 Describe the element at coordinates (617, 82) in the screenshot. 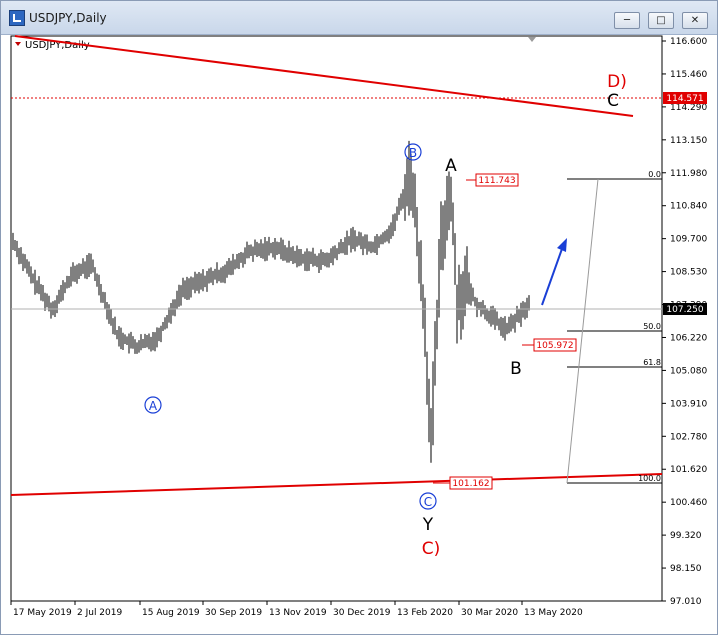

I see `wave-label-d-paren: D)` at that location.